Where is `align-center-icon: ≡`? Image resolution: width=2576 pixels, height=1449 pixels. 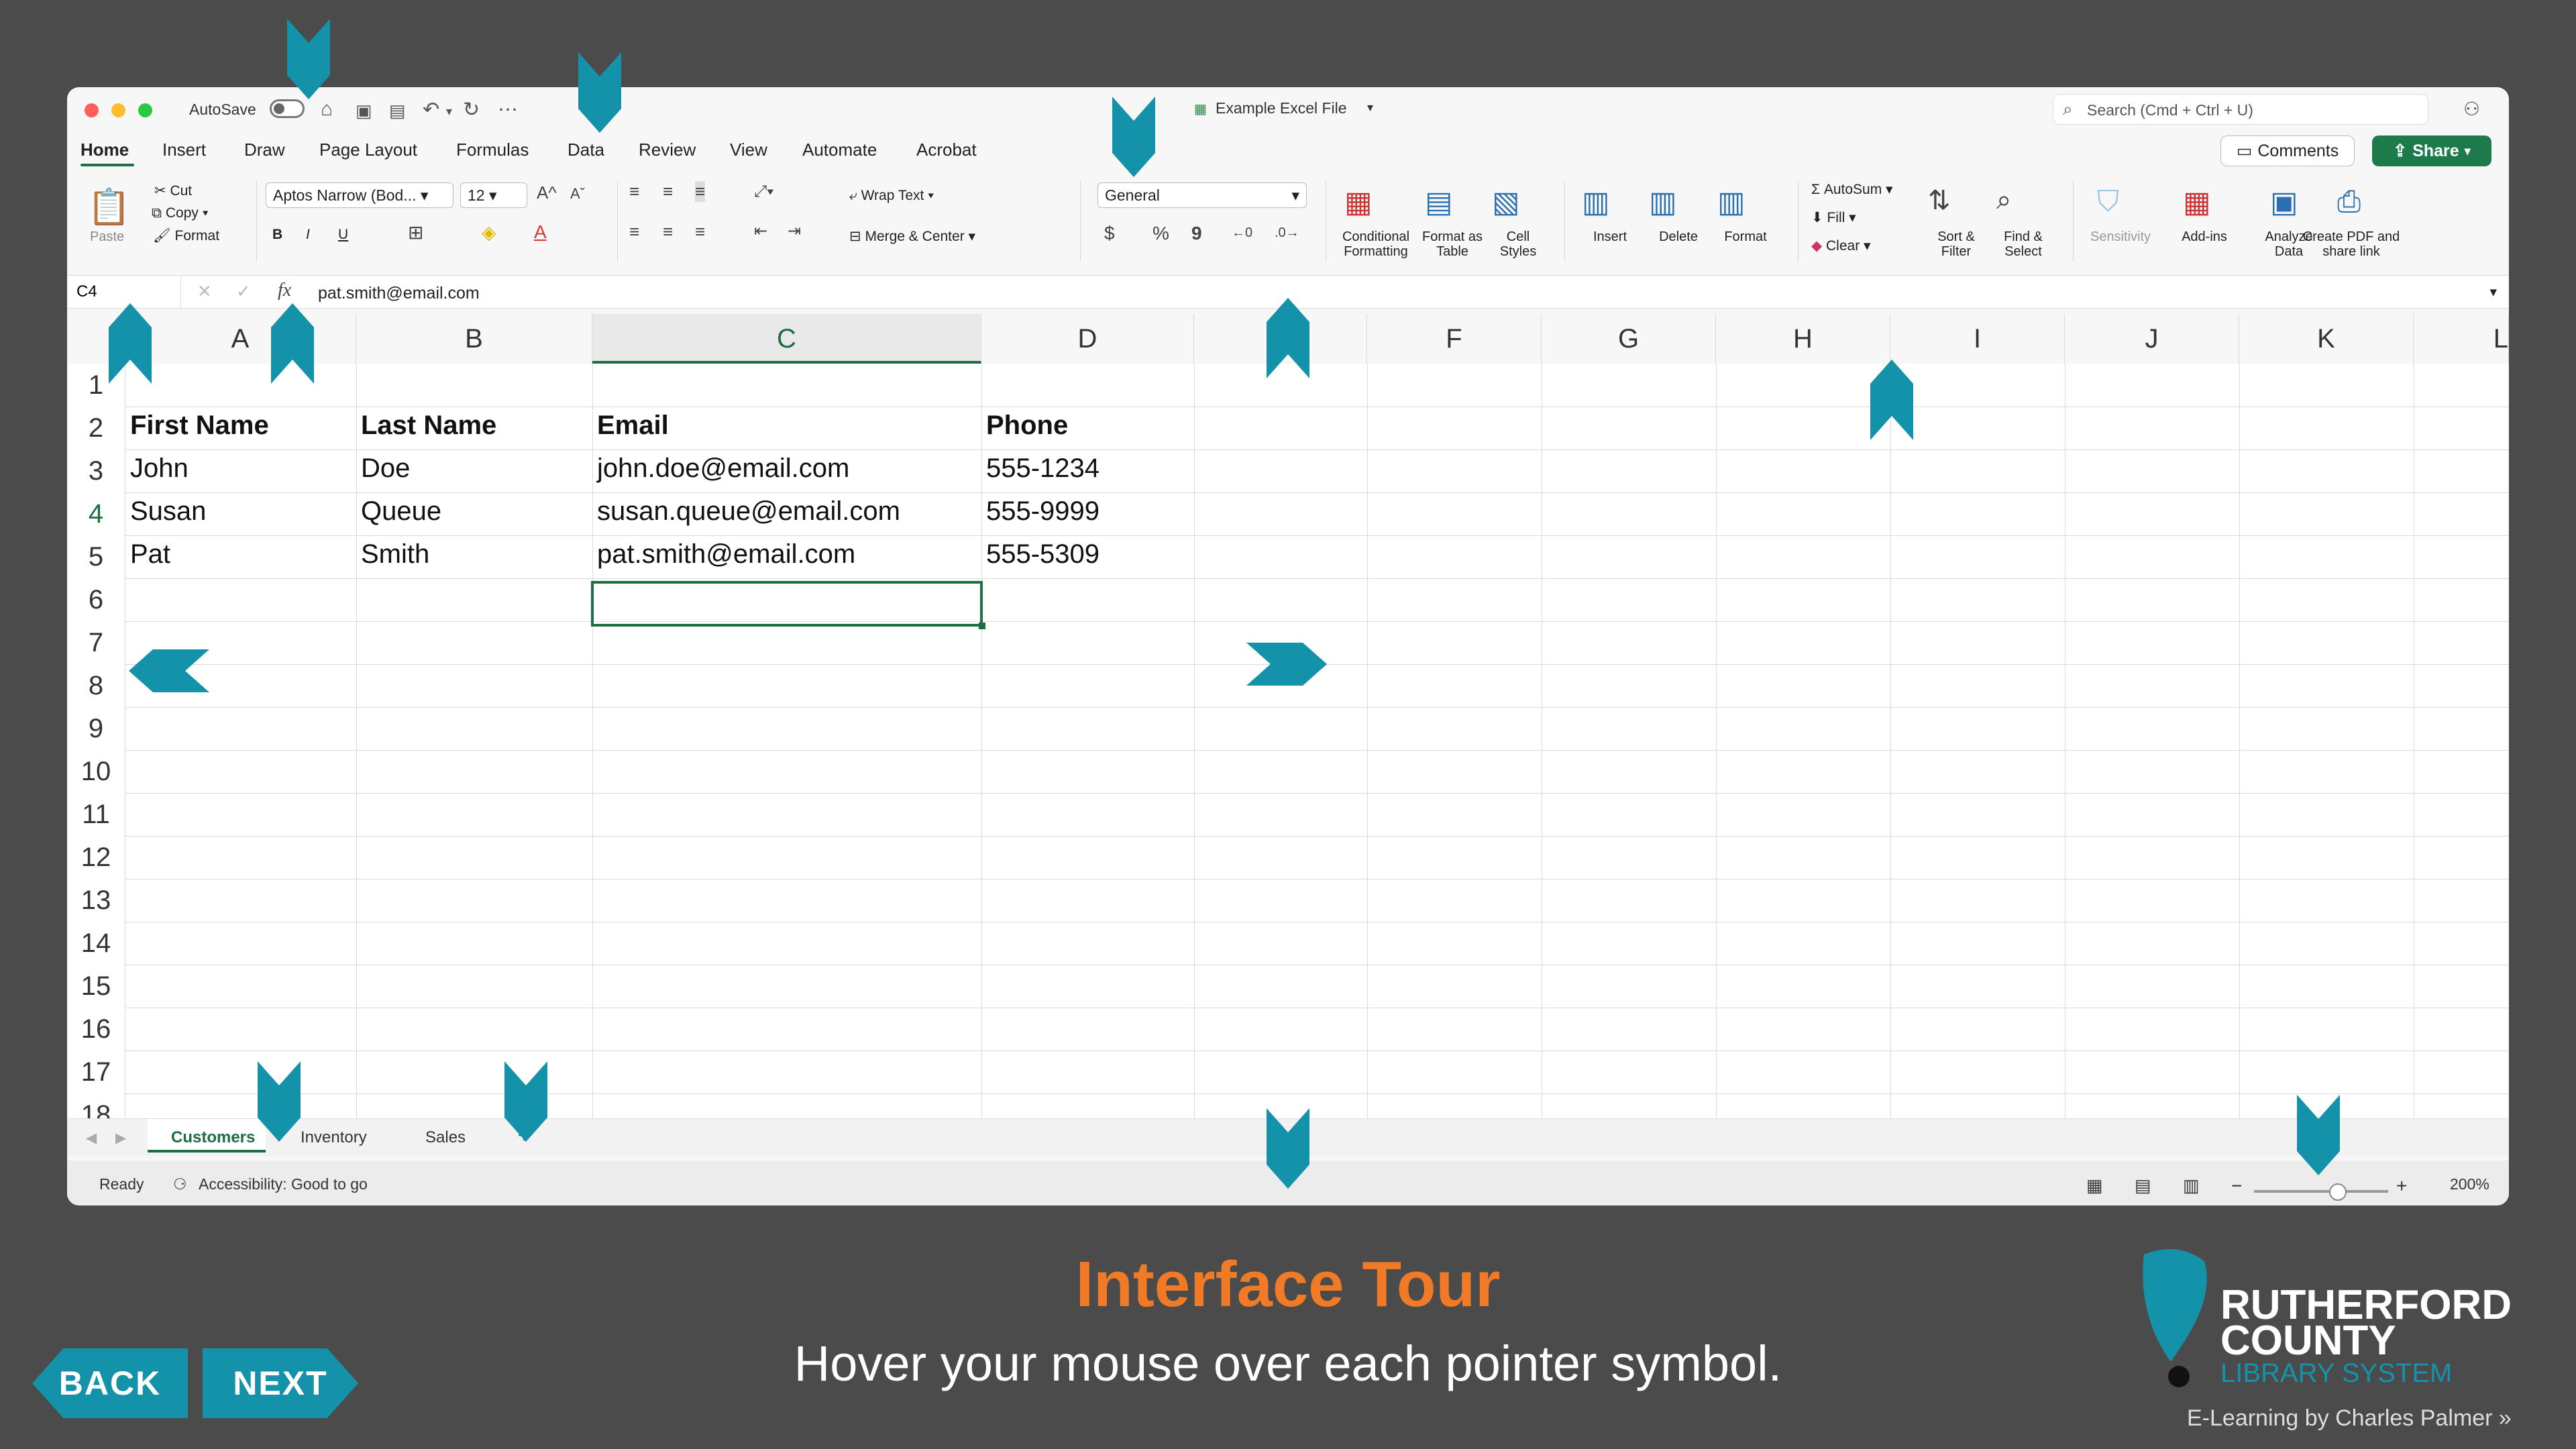 align-center-icon: ≡ is located at coordinates (668, 231).